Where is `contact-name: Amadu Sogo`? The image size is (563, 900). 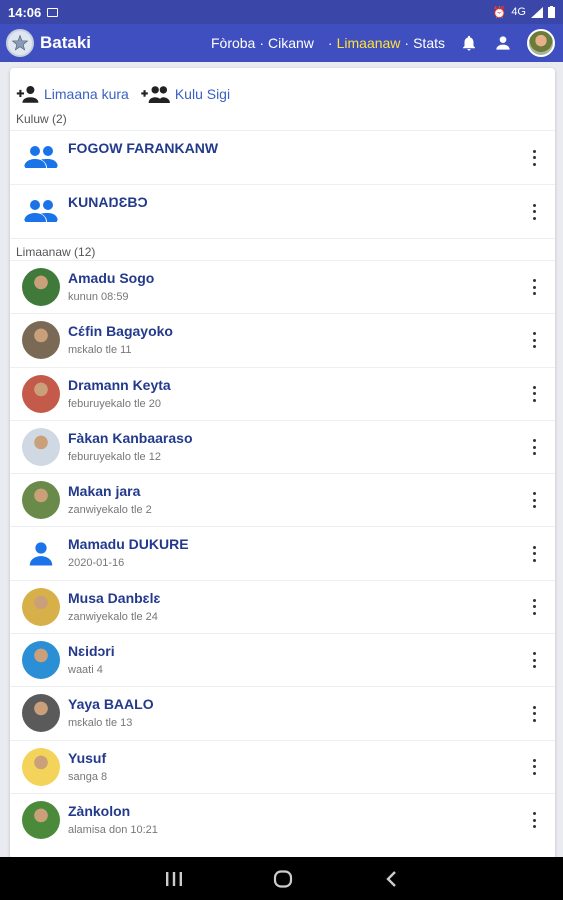 contact-name: Amadu Sogo is located at coordinates (111, 278).